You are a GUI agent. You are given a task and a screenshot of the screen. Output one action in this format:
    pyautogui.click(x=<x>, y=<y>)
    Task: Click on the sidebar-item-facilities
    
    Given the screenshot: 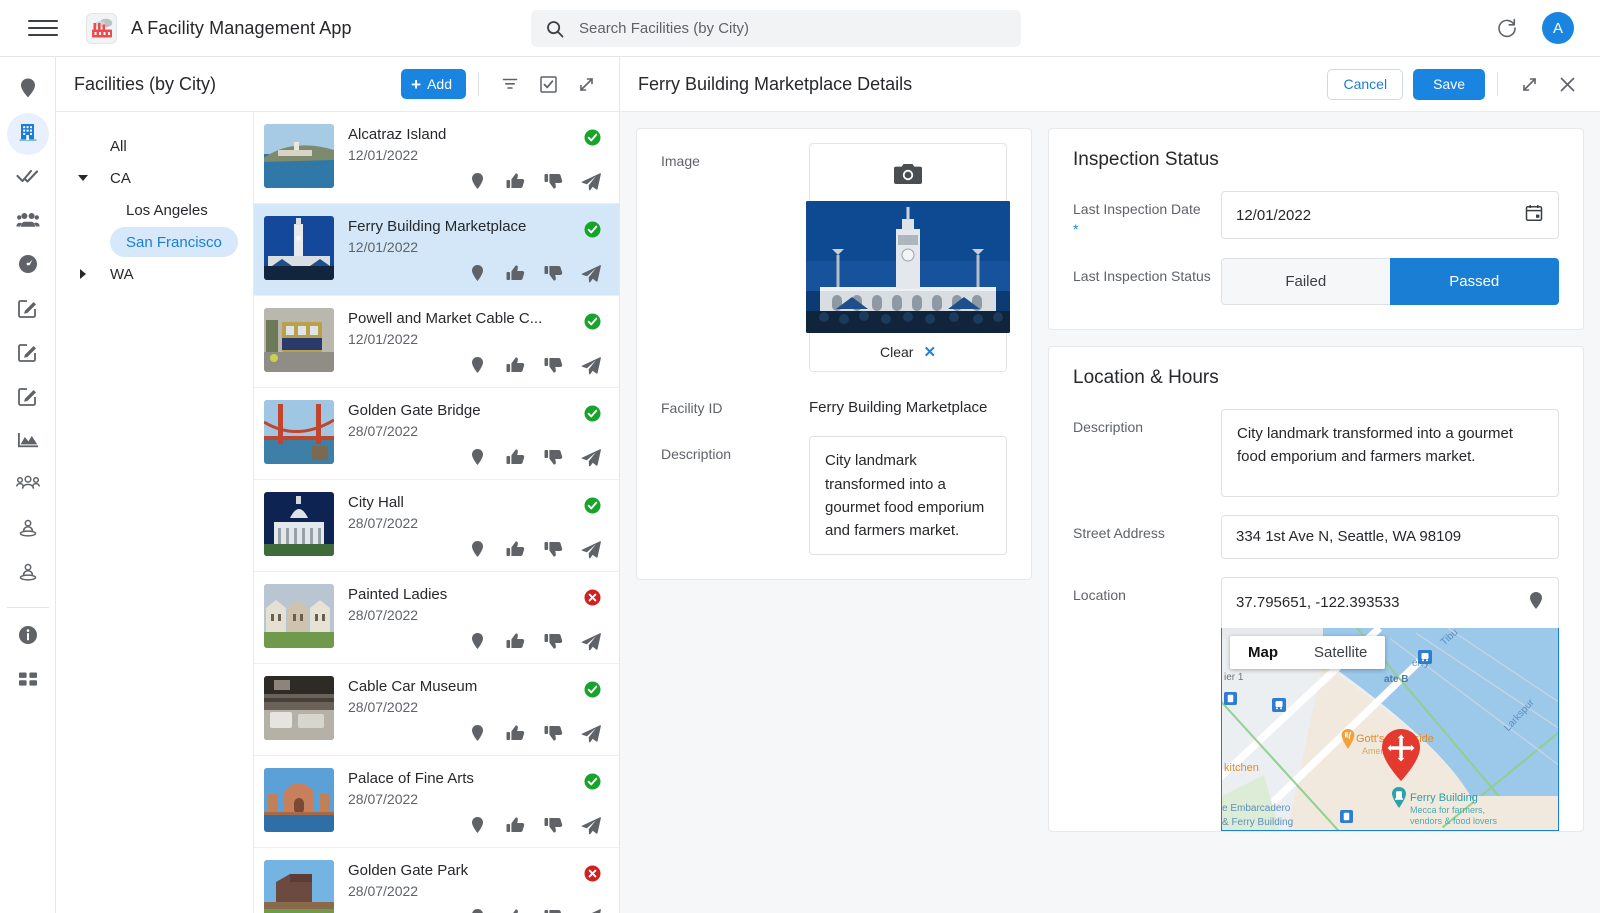 What is the action you would take?
    pyautogui.click(x=27, y=134)
    